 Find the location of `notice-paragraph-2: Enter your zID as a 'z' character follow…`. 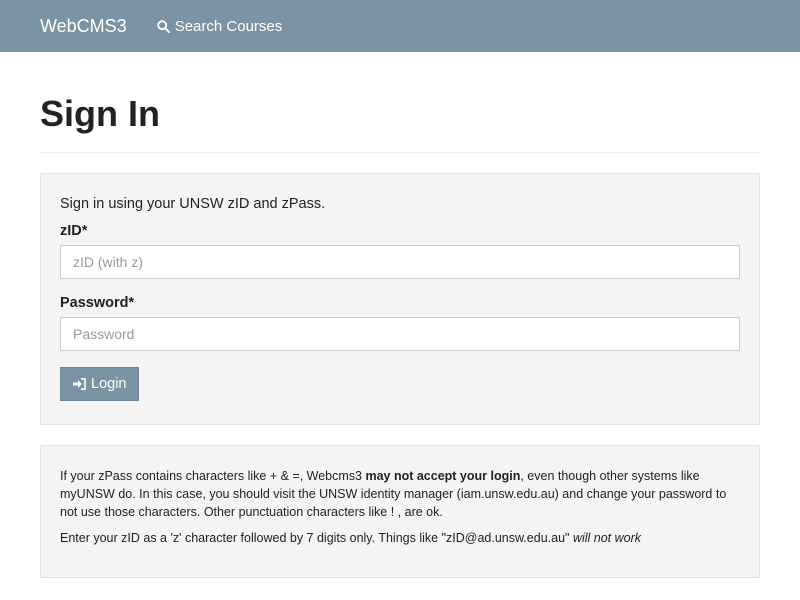

notice-paragraph-2: Enter your zID as a 'z' character follow… is located at coordinates (400, 538).